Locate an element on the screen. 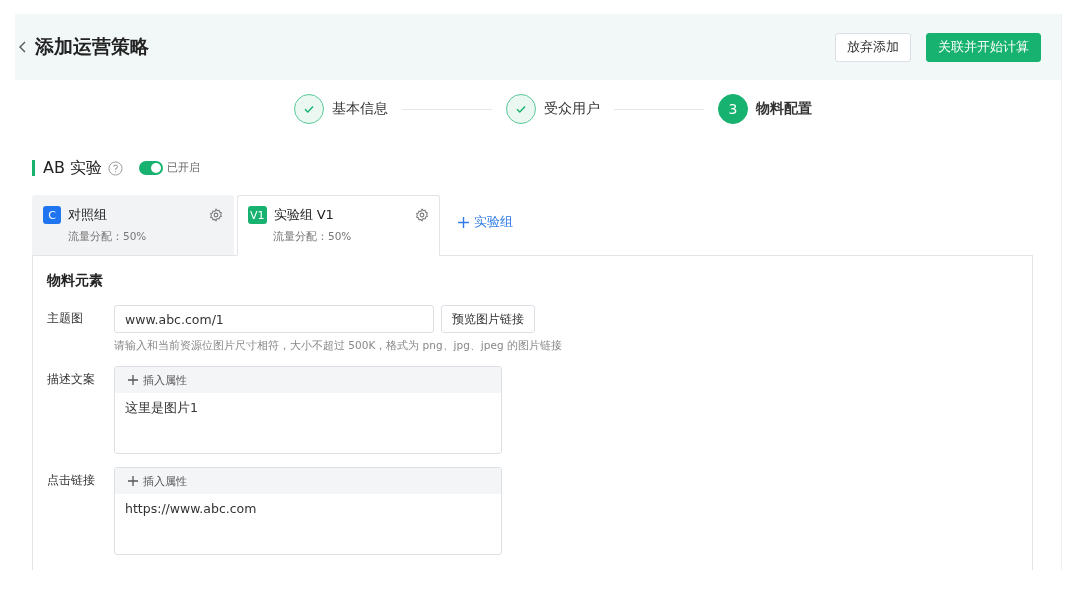 The height and width of the screenshot is (589, 1080). group-name: 实验组 V1 is located at coordinates (304, 215).